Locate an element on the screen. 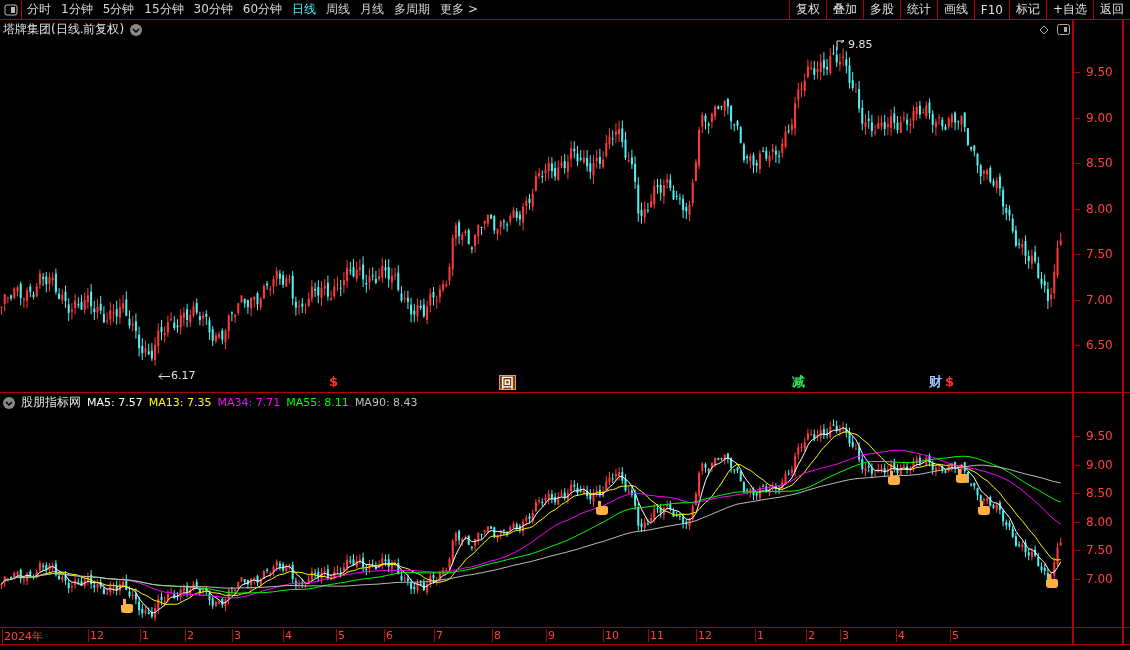  period-tab: 1分钟 is located at coordinates (77, 9).